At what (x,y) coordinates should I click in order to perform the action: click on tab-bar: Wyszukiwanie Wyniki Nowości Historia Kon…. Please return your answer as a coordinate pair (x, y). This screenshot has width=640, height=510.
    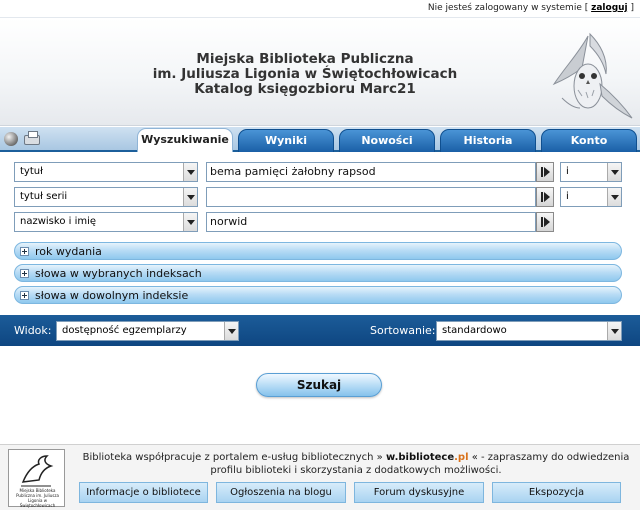
    Looking at the image, I should click on (320, 140).